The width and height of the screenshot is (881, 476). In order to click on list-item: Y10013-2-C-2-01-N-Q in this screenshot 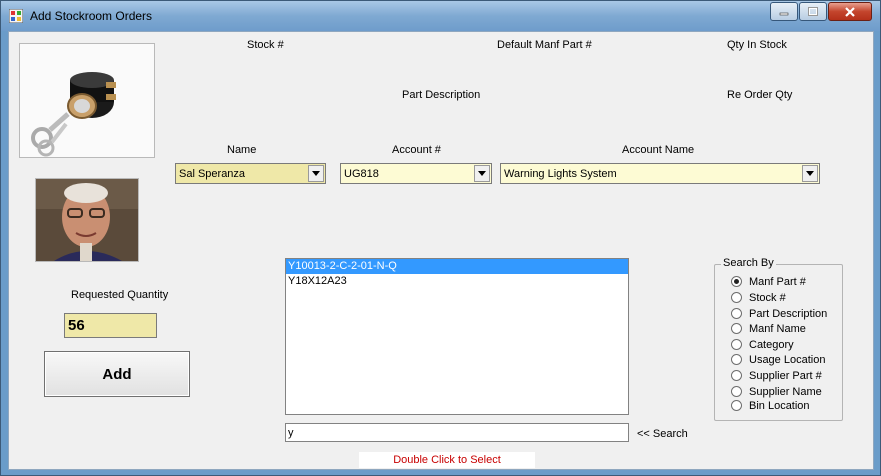, I will do `click(457, 266)`.